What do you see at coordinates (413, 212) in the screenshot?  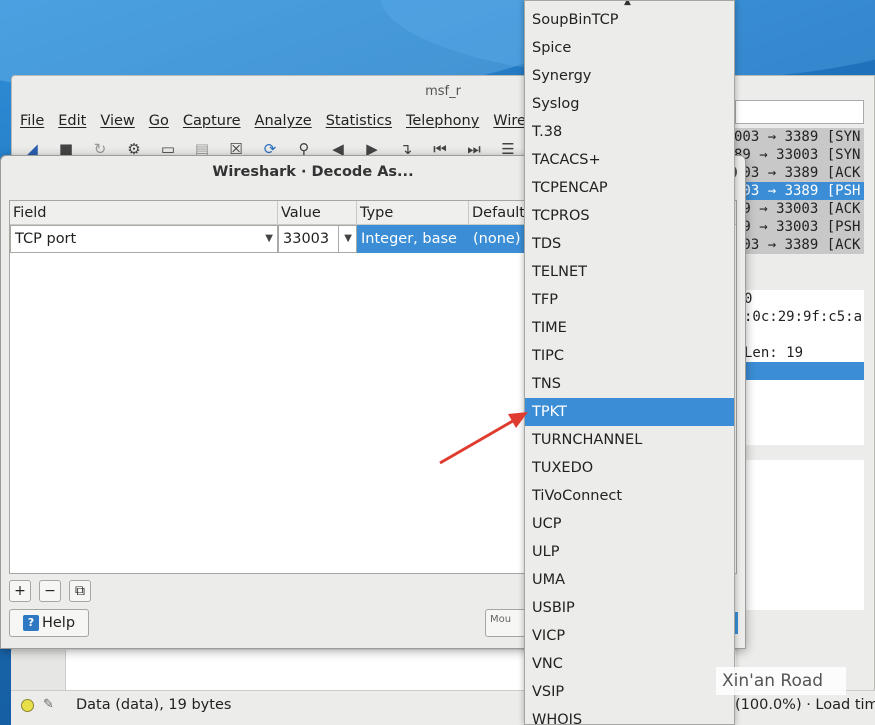 I see `column-type: Type` at bounding box center [413, 212].